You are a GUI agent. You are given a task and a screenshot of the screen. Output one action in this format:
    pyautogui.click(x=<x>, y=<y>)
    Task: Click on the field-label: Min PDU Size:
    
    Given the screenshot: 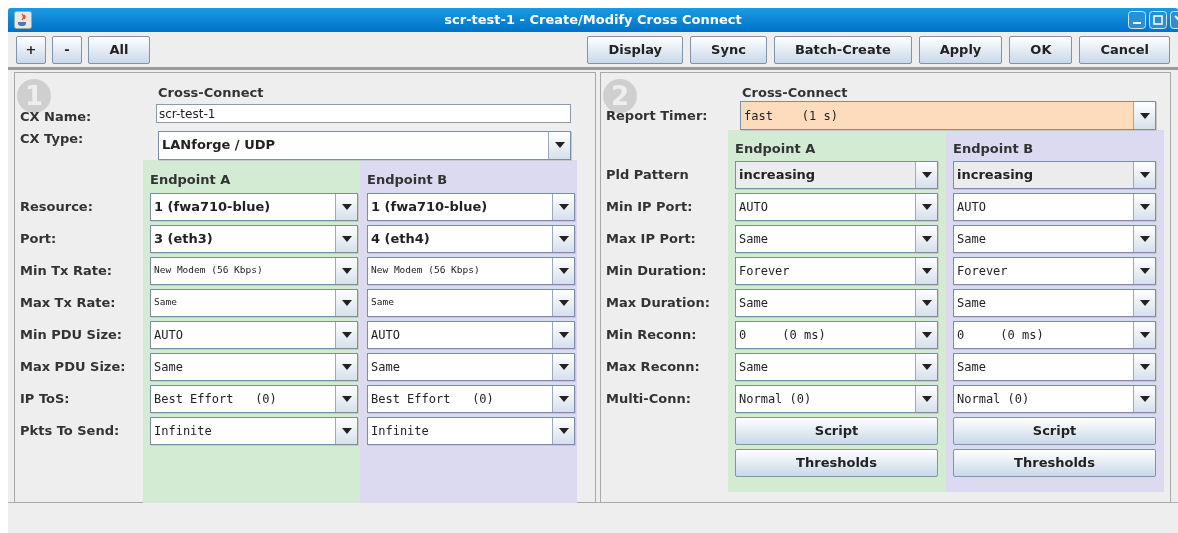 What is the action you would take?
    pyautogui.click(x=71, y=334)
    